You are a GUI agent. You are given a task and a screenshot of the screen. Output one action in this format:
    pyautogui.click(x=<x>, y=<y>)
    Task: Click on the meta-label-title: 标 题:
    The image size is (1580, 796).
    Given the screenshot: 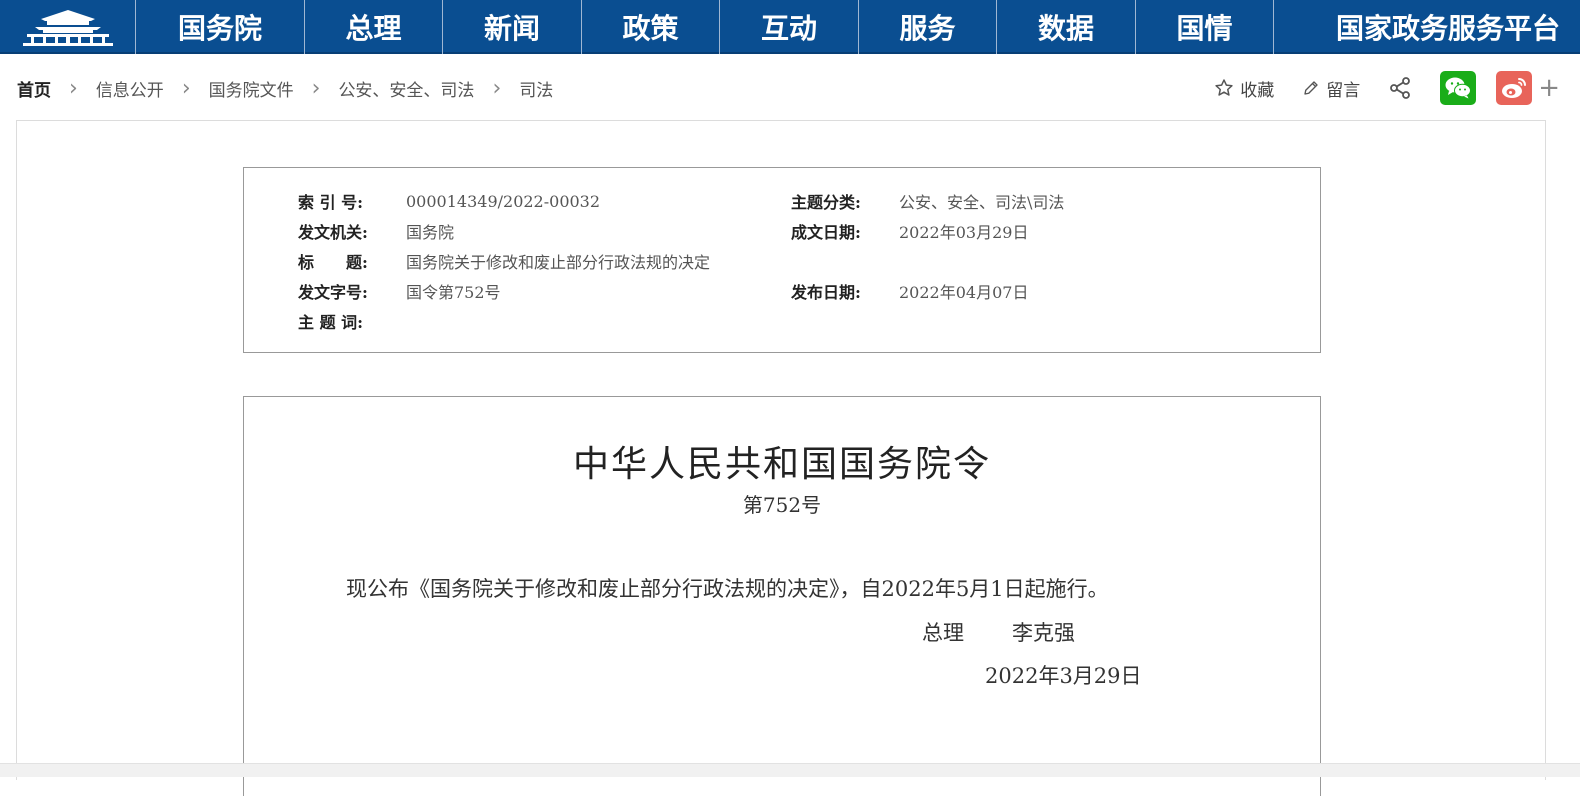 What is the action you would take?
    pyautogui.click(x=333, y=262)
    